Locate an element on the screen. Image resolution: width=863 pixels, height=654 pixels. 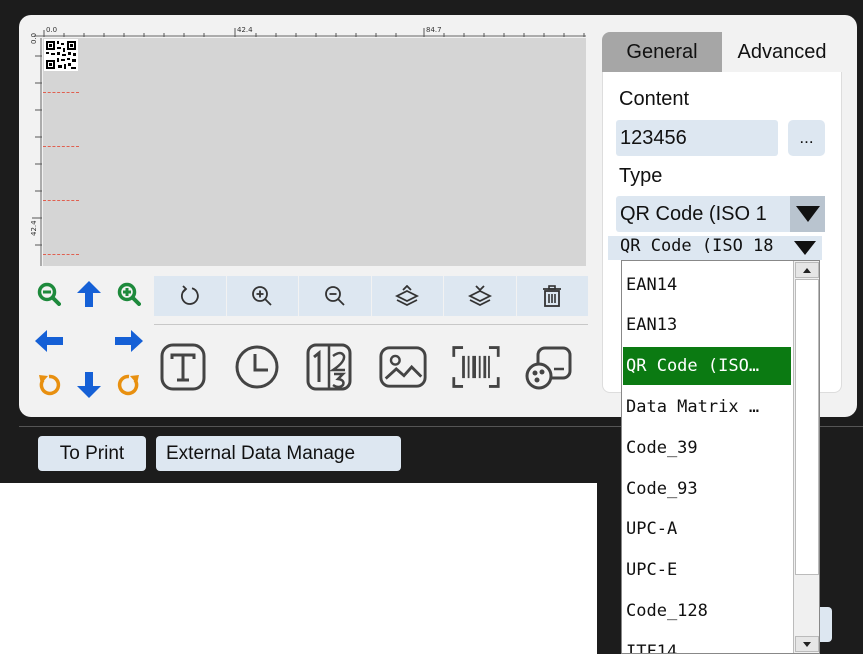
insert-barcode-button is located at coordinates (476, 367).